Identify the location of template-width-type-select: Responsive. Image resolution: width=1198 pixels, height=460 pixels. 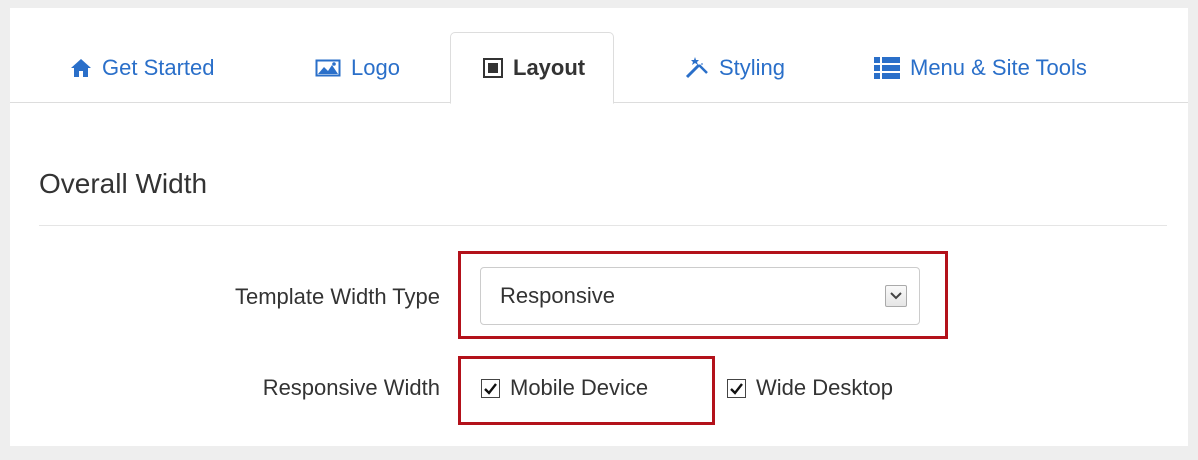
(700, 296).